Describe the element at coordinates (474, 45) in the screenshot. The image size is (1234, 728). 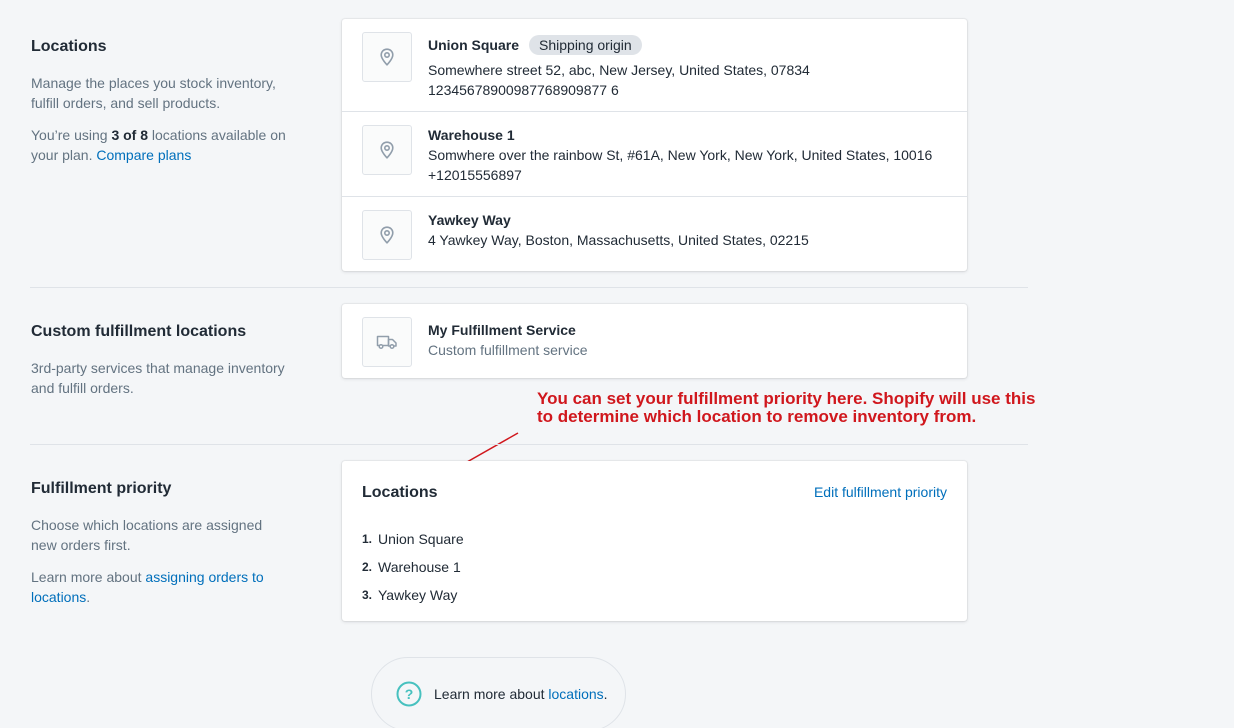
I see `location-name-text: Union Square` at that location.